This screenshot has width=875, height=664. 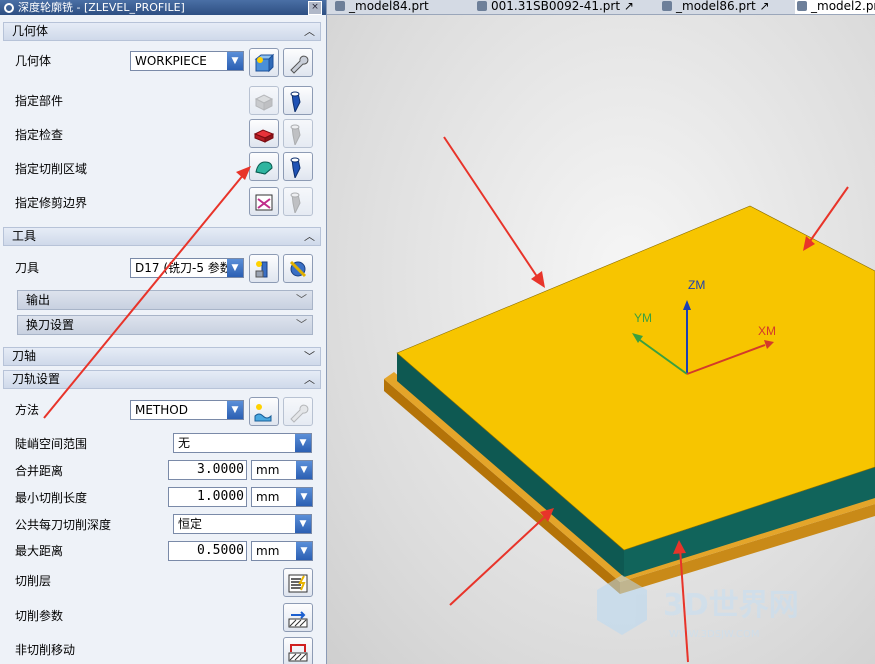 What do you see at coordinates (165, 325) in the screenshot?
I see `tool-change-subsection: 换刀设置 ﹀` at bounding box center [165, 325].